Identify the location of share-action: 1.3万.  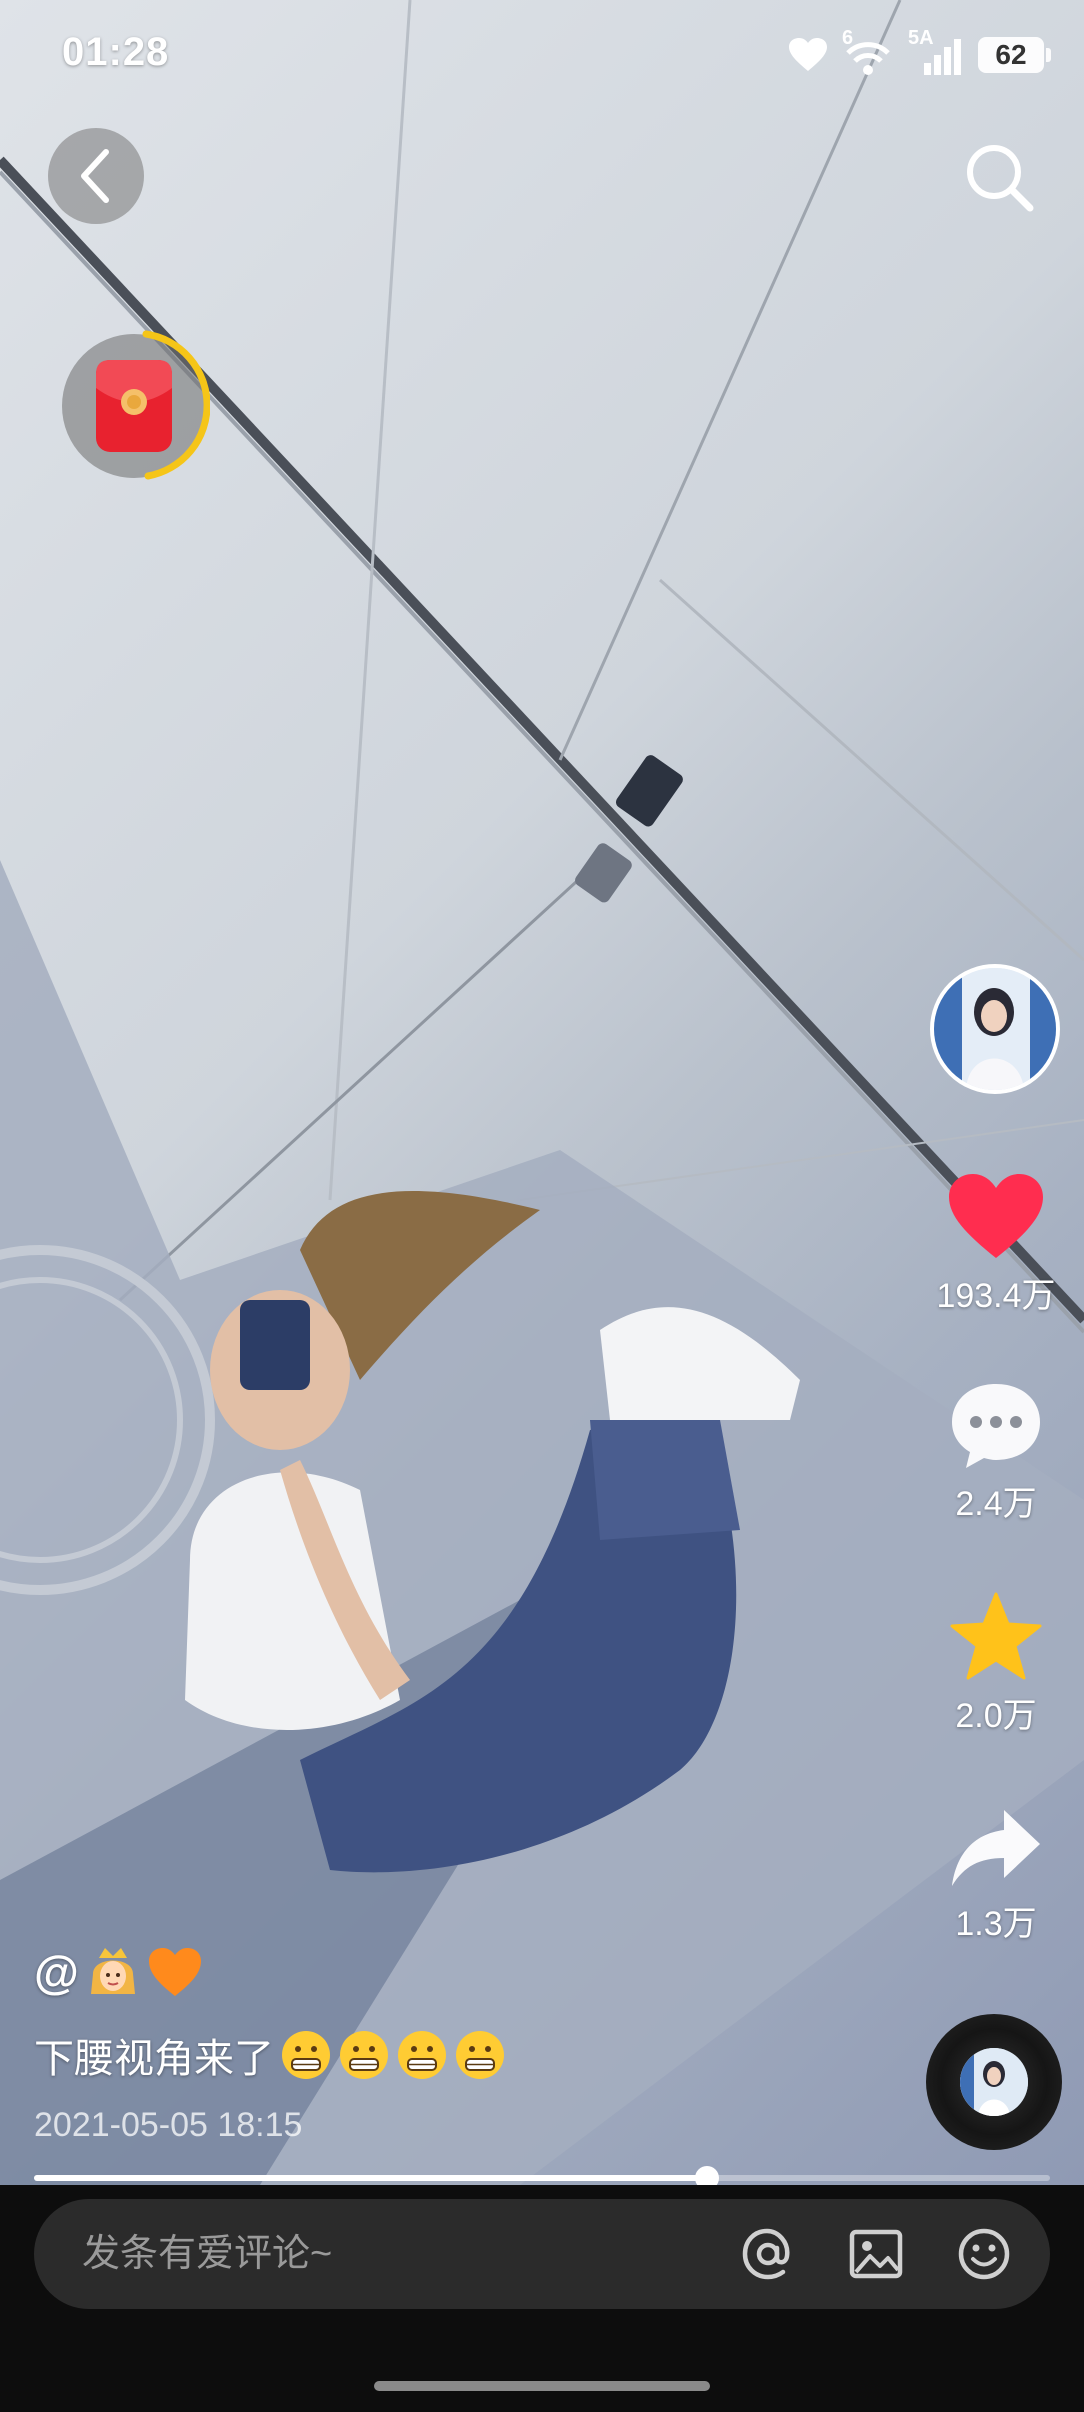
(996, 1875).